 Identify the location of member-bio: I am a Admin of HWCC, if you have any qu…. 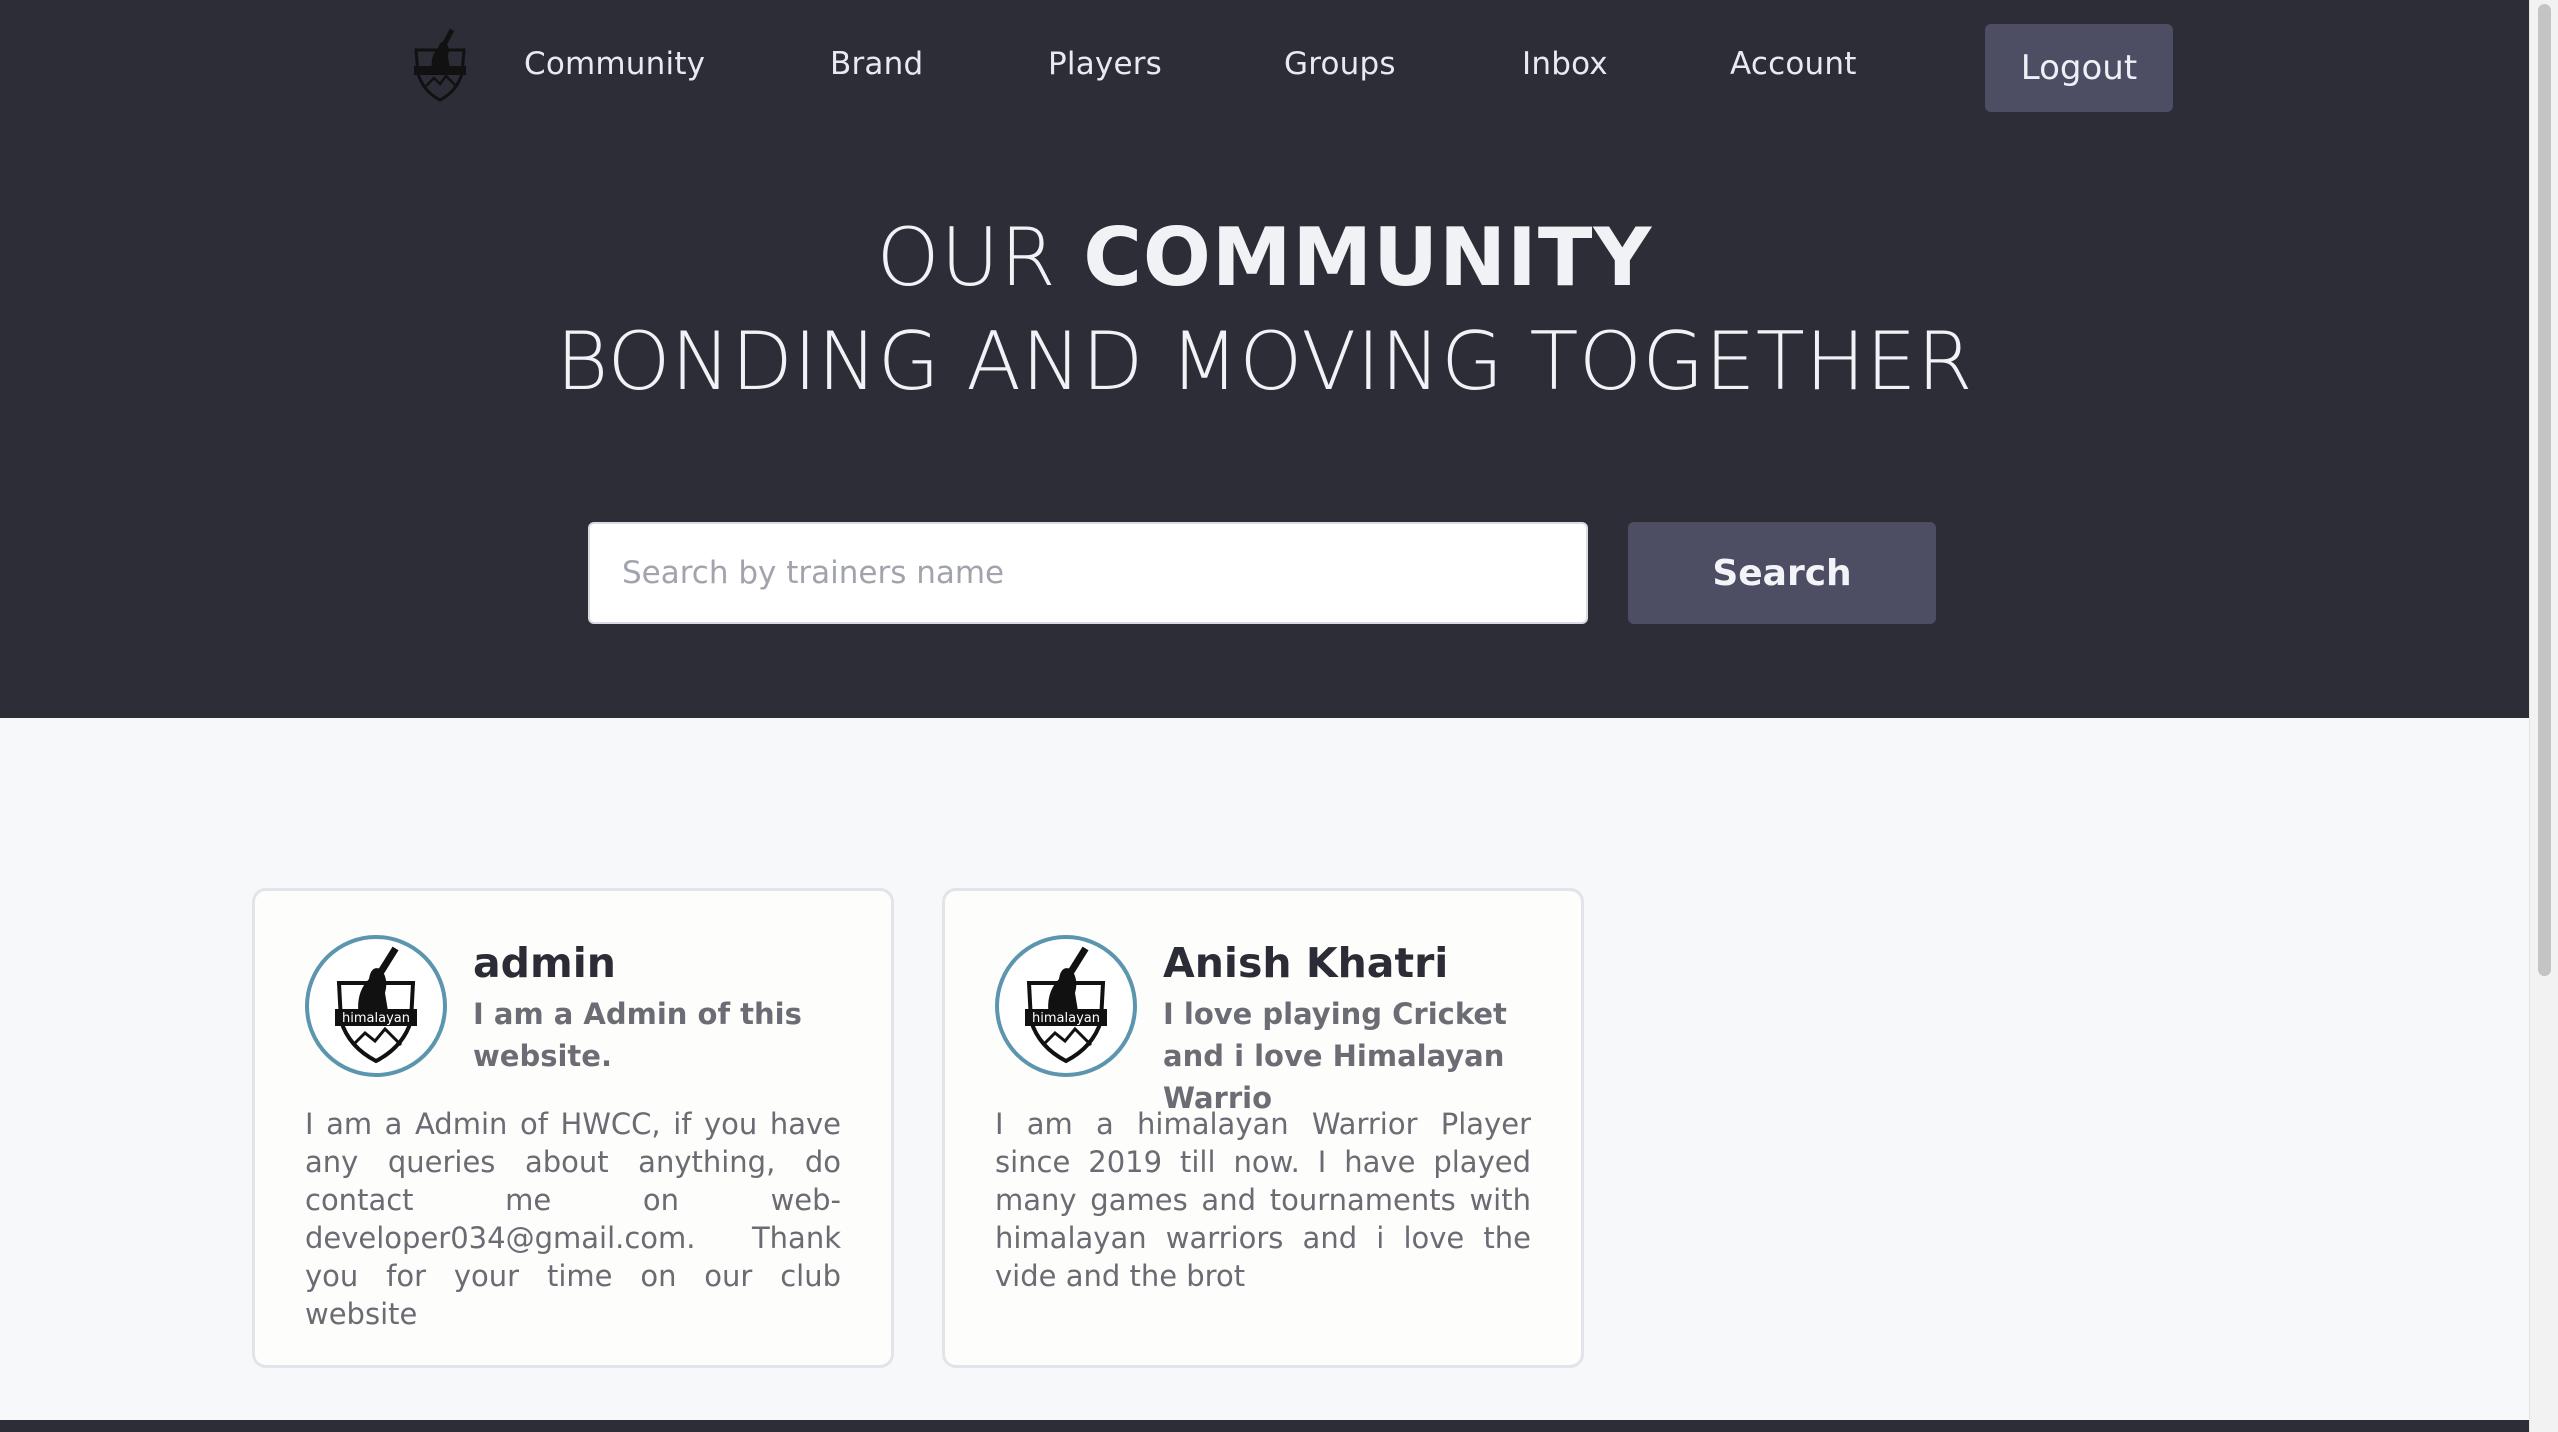
(573, 1219).